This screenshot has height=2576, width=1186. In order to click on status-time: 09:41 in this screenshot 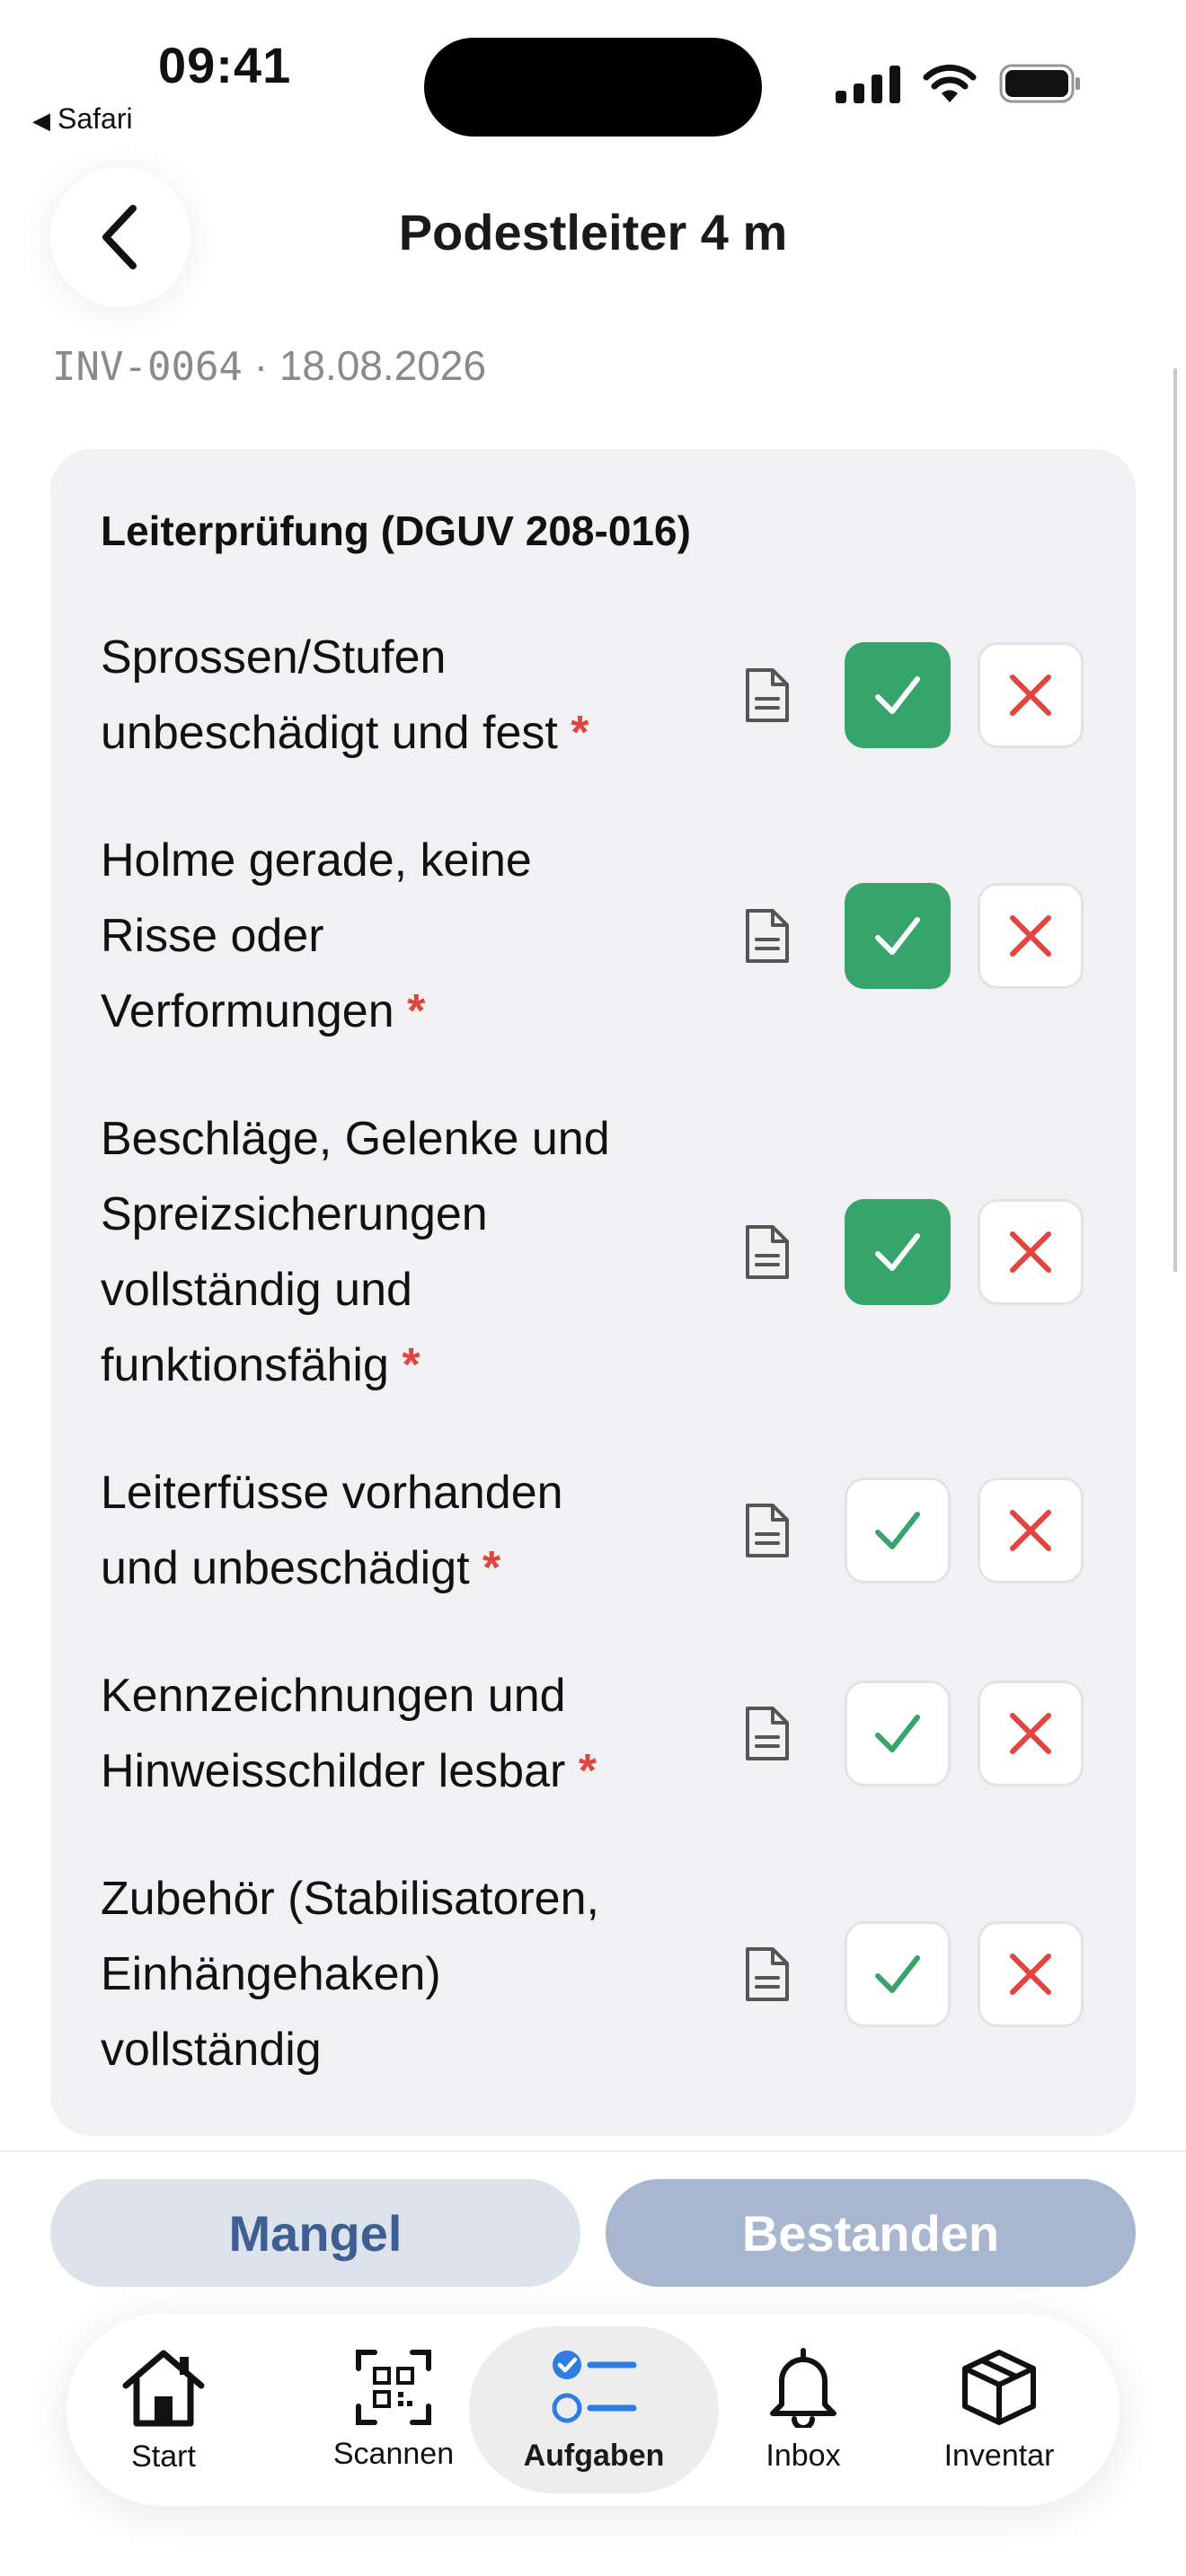, I will do `click(225, 65)`.